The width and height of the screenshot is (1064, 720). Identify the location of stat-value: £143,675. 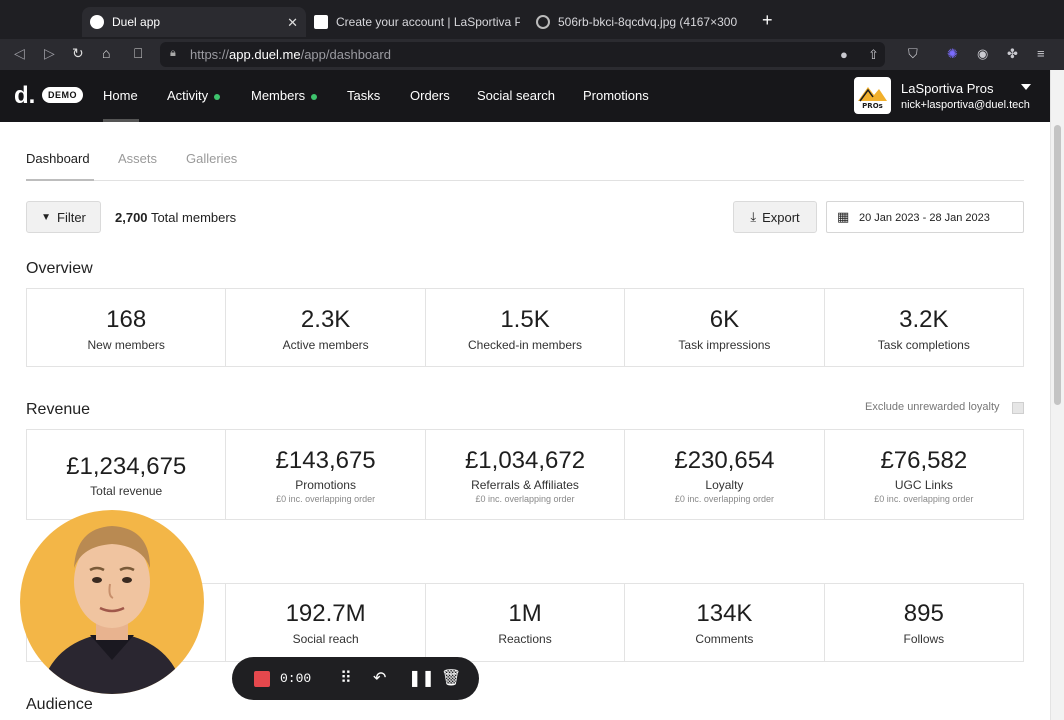
(325, 460).